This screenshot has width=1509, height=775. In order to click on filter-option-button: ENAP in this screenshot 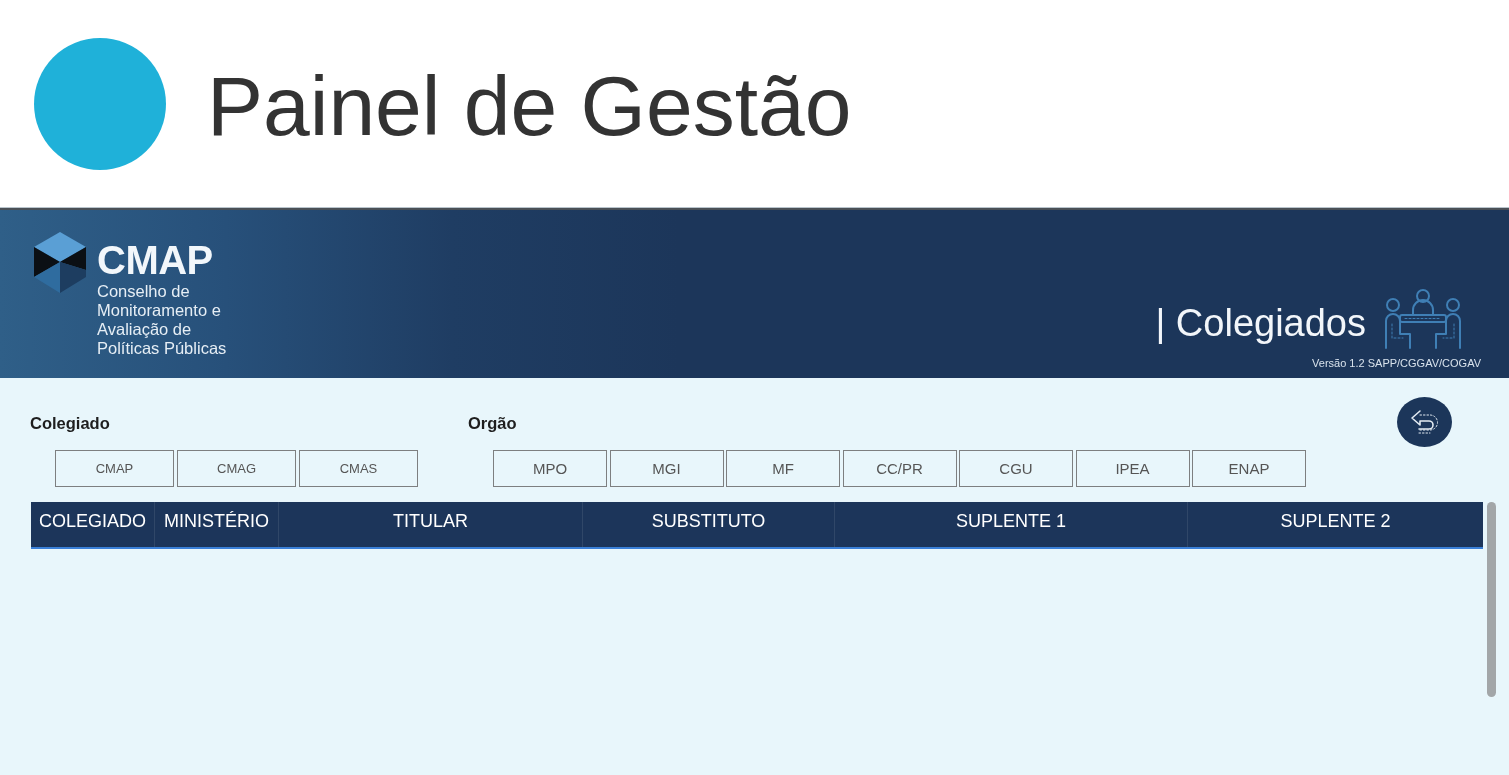, I will do `click(1249, 468)`.